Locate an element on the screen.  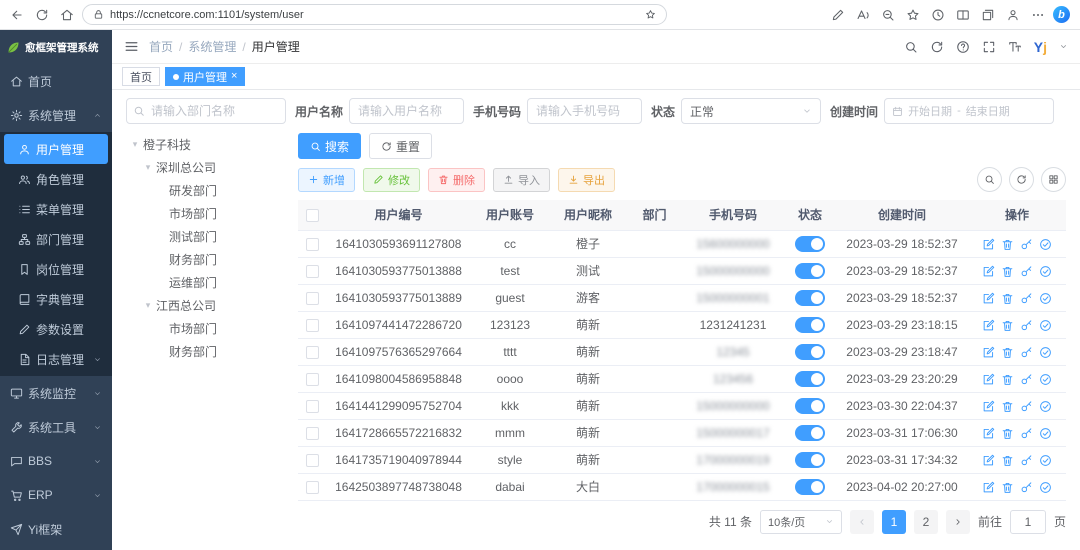
page-size-select: 10条/页 is located at coordinates (800, 521).